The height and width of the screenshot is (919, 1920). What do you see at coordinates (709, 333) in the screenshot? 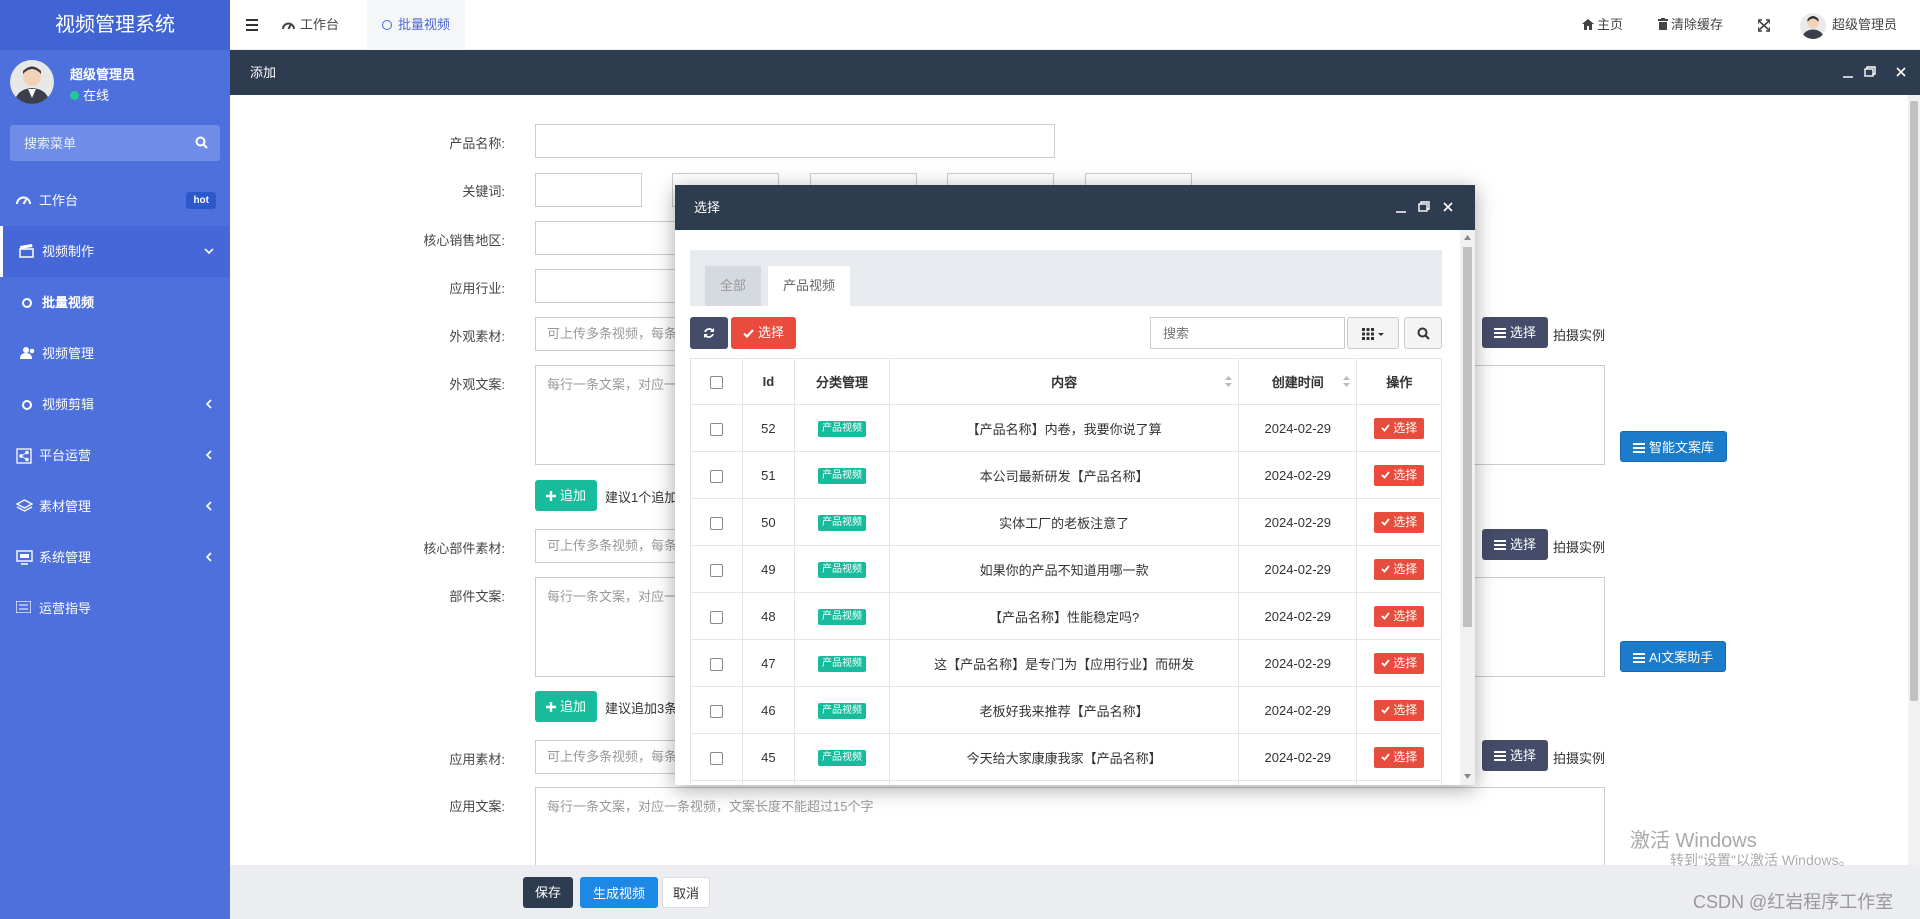
I see `refresh-button` at bounding box center [709, 333].